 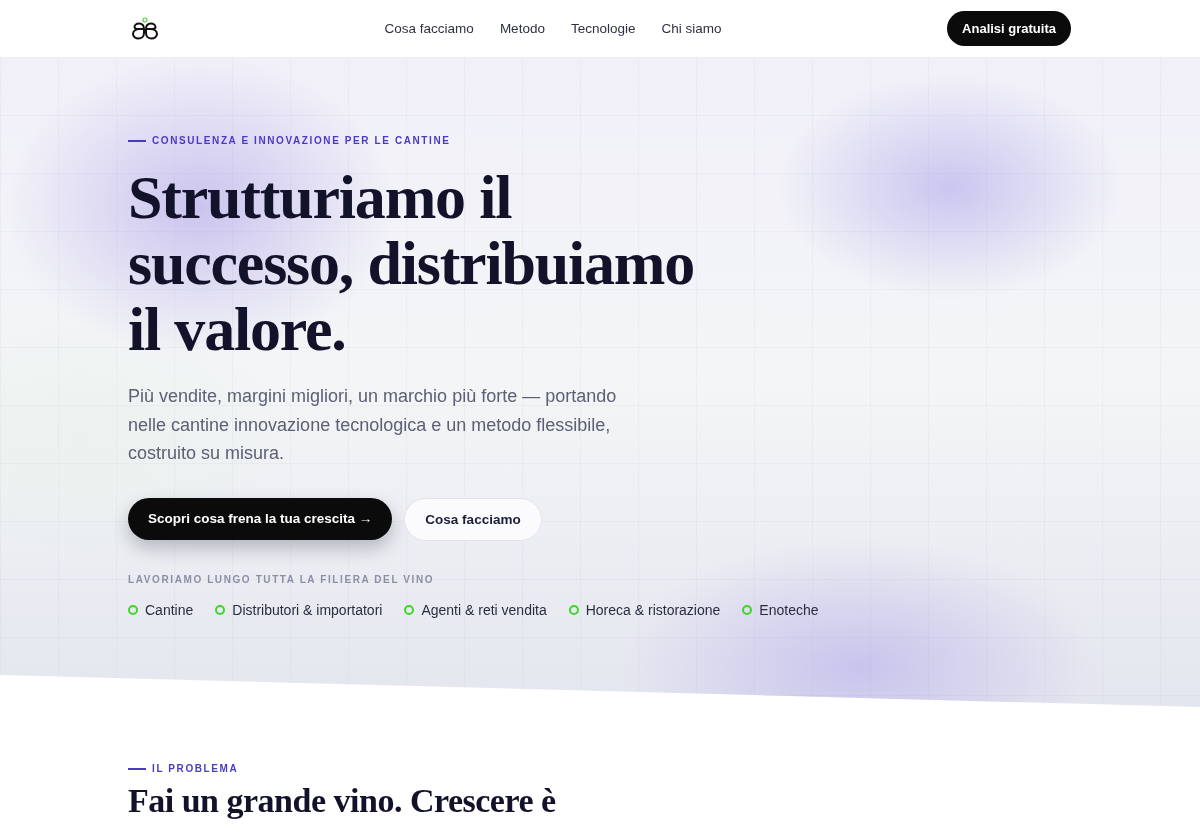 I want to click on secondary-button: Cosa facciamo, so click(x=473, y=519).